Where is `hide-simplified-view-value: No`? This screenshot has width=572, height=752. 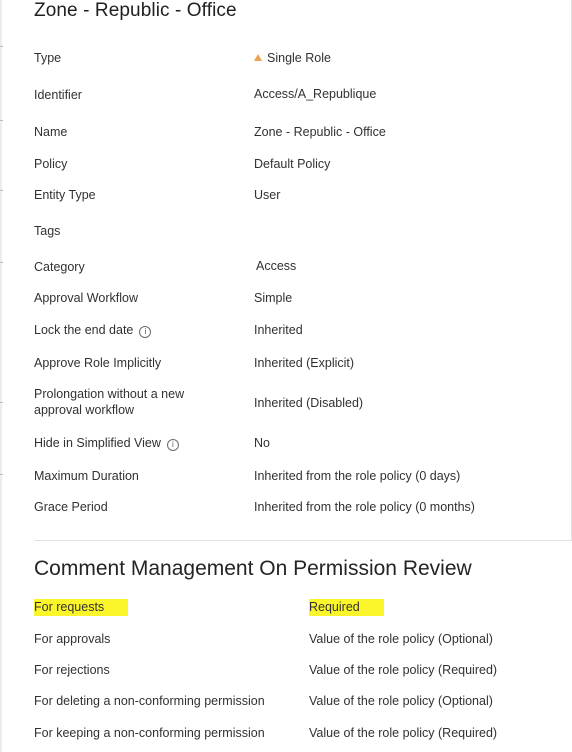
hide-simplified-view-value: No is located at coordinates (262, 443).